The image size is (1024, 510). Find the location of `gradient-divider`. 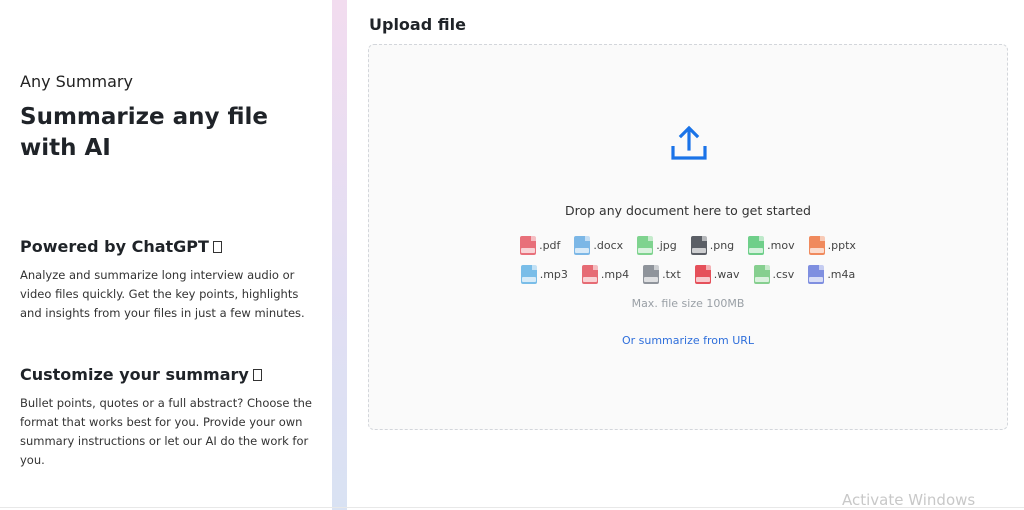

gradient-divider is located at coordinates (339, 255).